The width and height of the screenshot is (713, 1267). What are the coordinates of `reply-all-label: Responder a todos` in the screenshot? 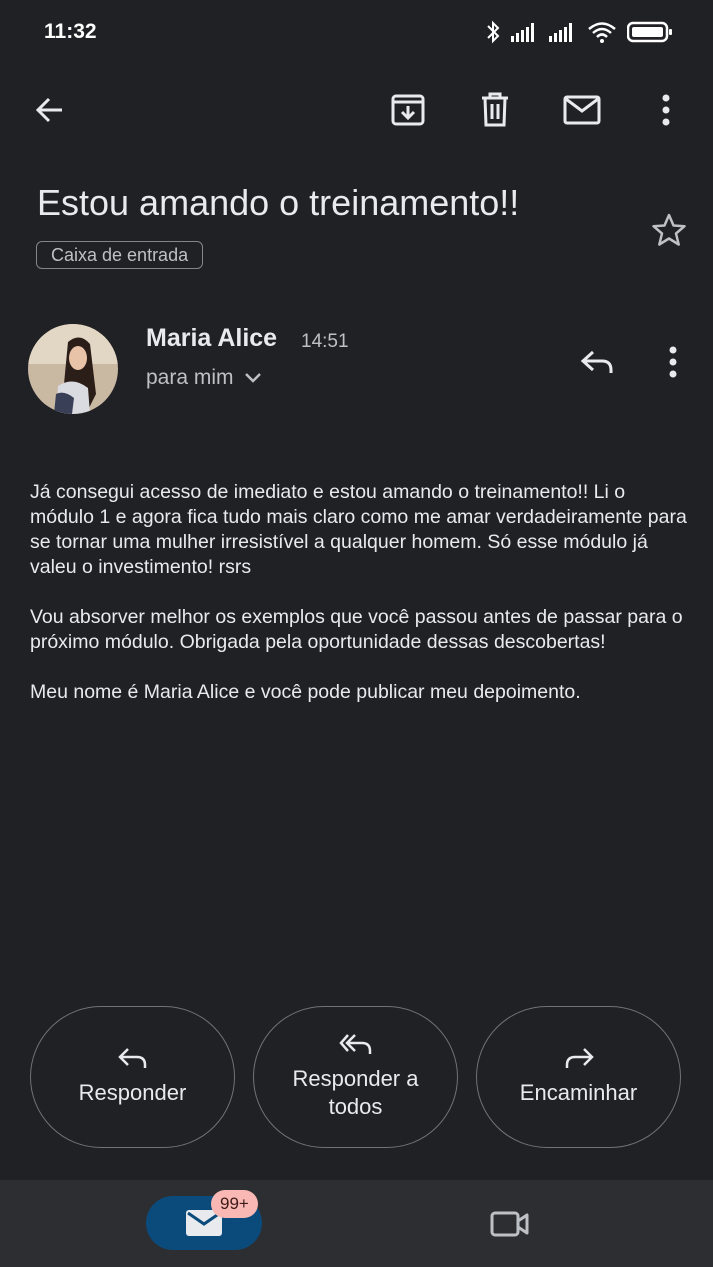 It's located at (355, 1092).